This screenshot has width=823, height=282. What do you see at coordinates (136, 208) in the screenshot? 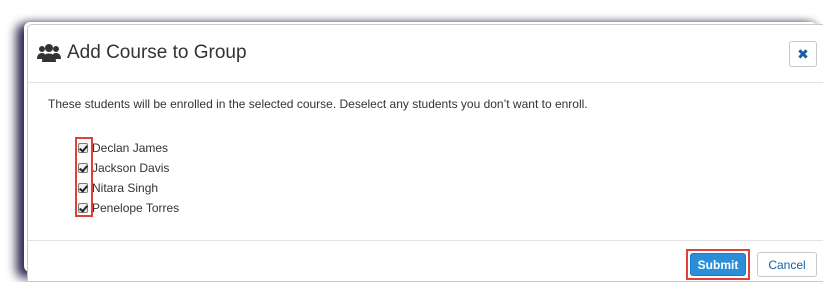
I see `student-name: Penelope Torres` at bounding box center [136, 208].